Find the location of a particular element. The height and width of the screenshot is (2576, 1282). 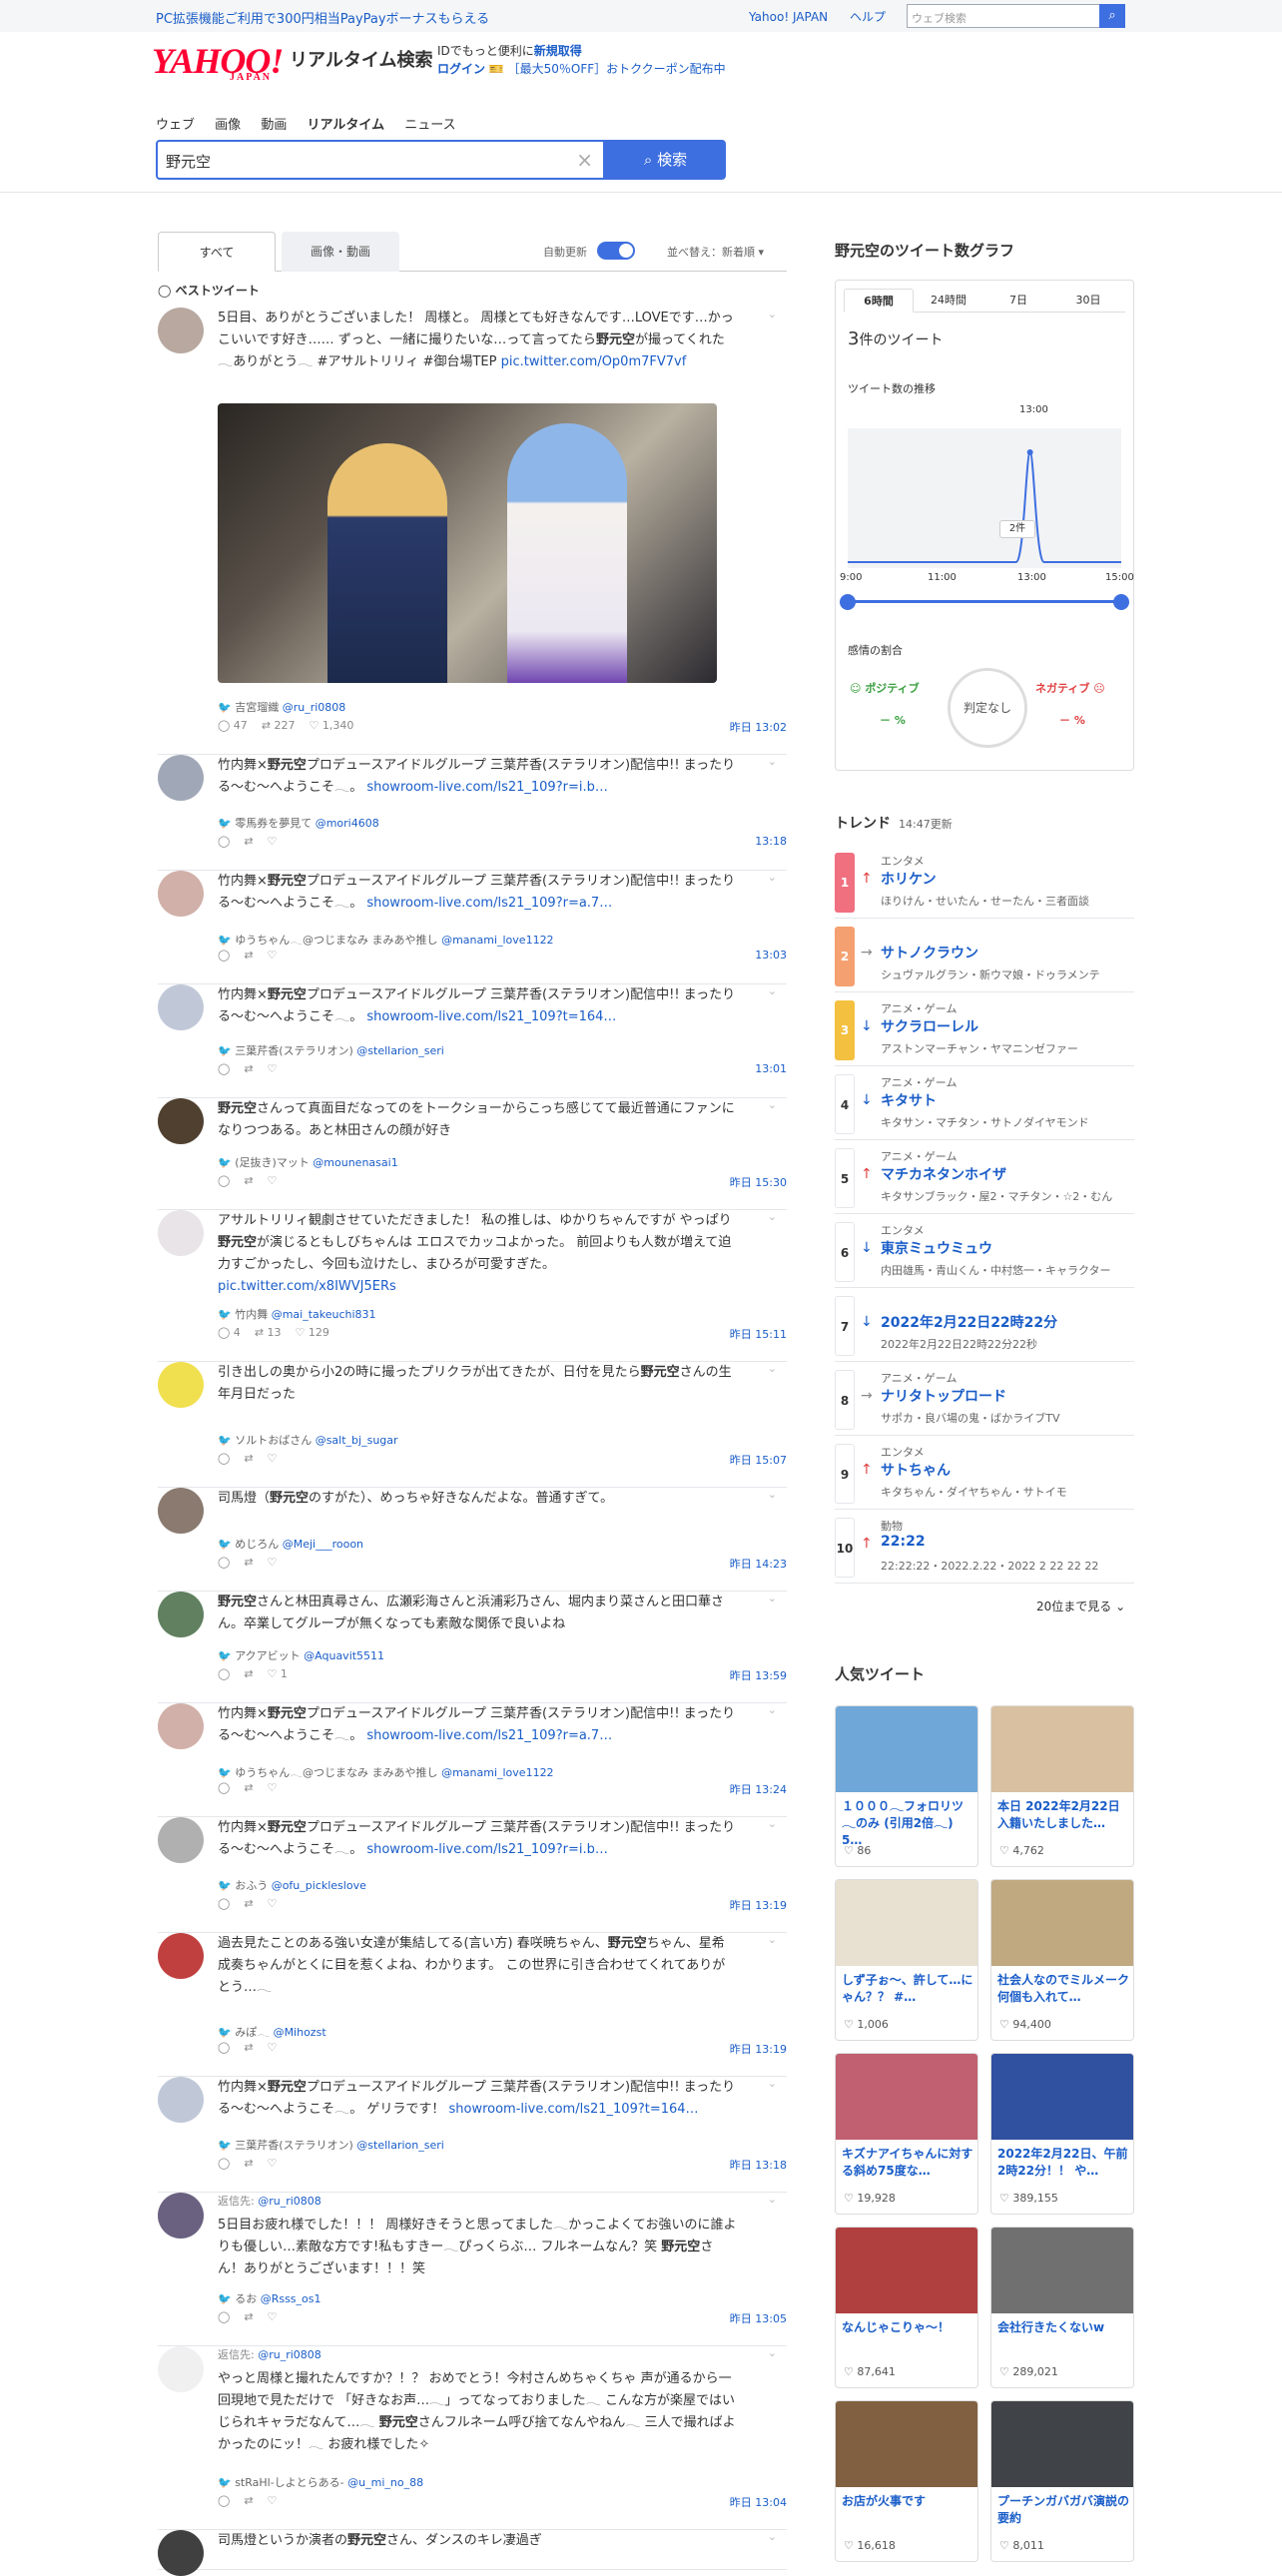

tweet-user: 🐦 めじろん @Meji___rooon is located at coordinates (291, 1544).